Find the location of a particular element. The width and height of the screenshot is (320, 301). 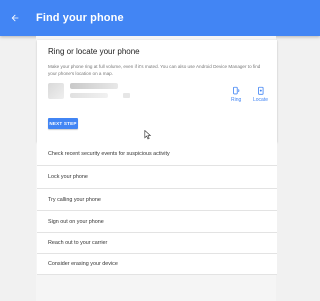

device-image is located at coordinates (56, 91).